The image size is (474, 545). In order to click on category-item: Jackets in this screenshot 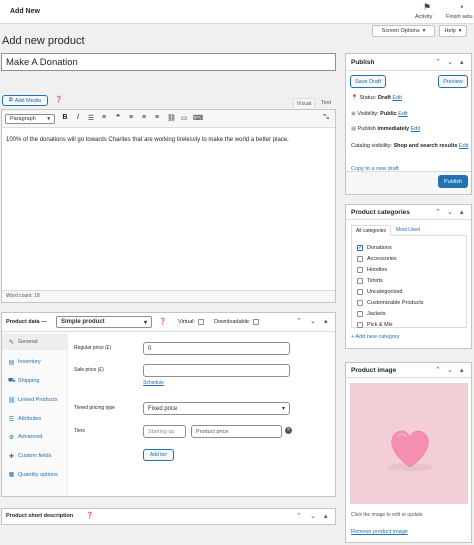, I will do `click(411, 313)`.